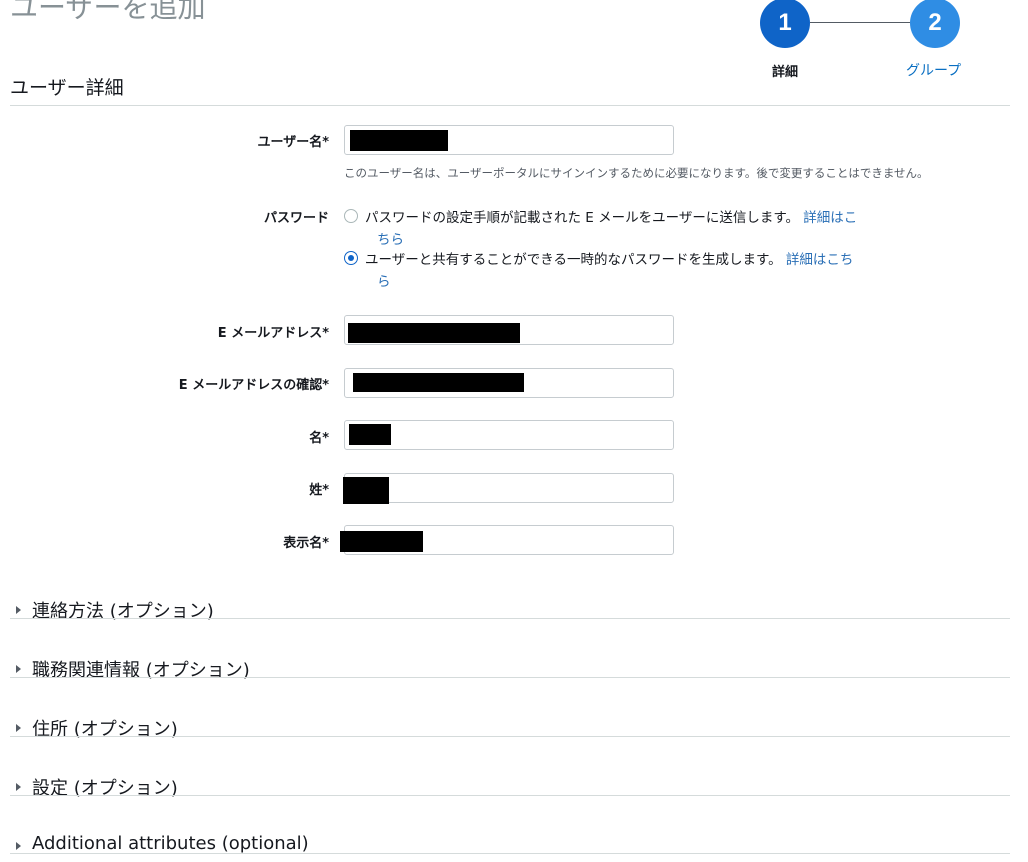 The height and width of the screenshot is (862, 1028). Describe the element at coordinates (510, 806) in the screenshot. I see `expander-settings: 設定 (オプション)` at that location.